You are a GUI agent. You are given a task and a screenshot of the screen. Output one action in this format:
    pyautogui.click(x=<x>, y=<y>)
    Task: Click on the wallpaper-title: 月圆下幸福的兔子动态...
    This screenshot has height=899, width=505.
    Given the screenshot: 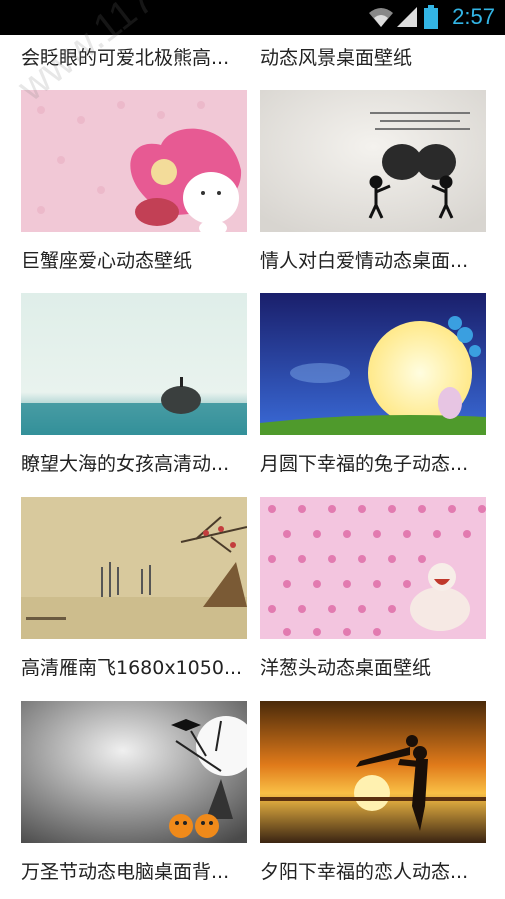 What is the action you would take?
    pyautogui.click(x=380, y=462)
    